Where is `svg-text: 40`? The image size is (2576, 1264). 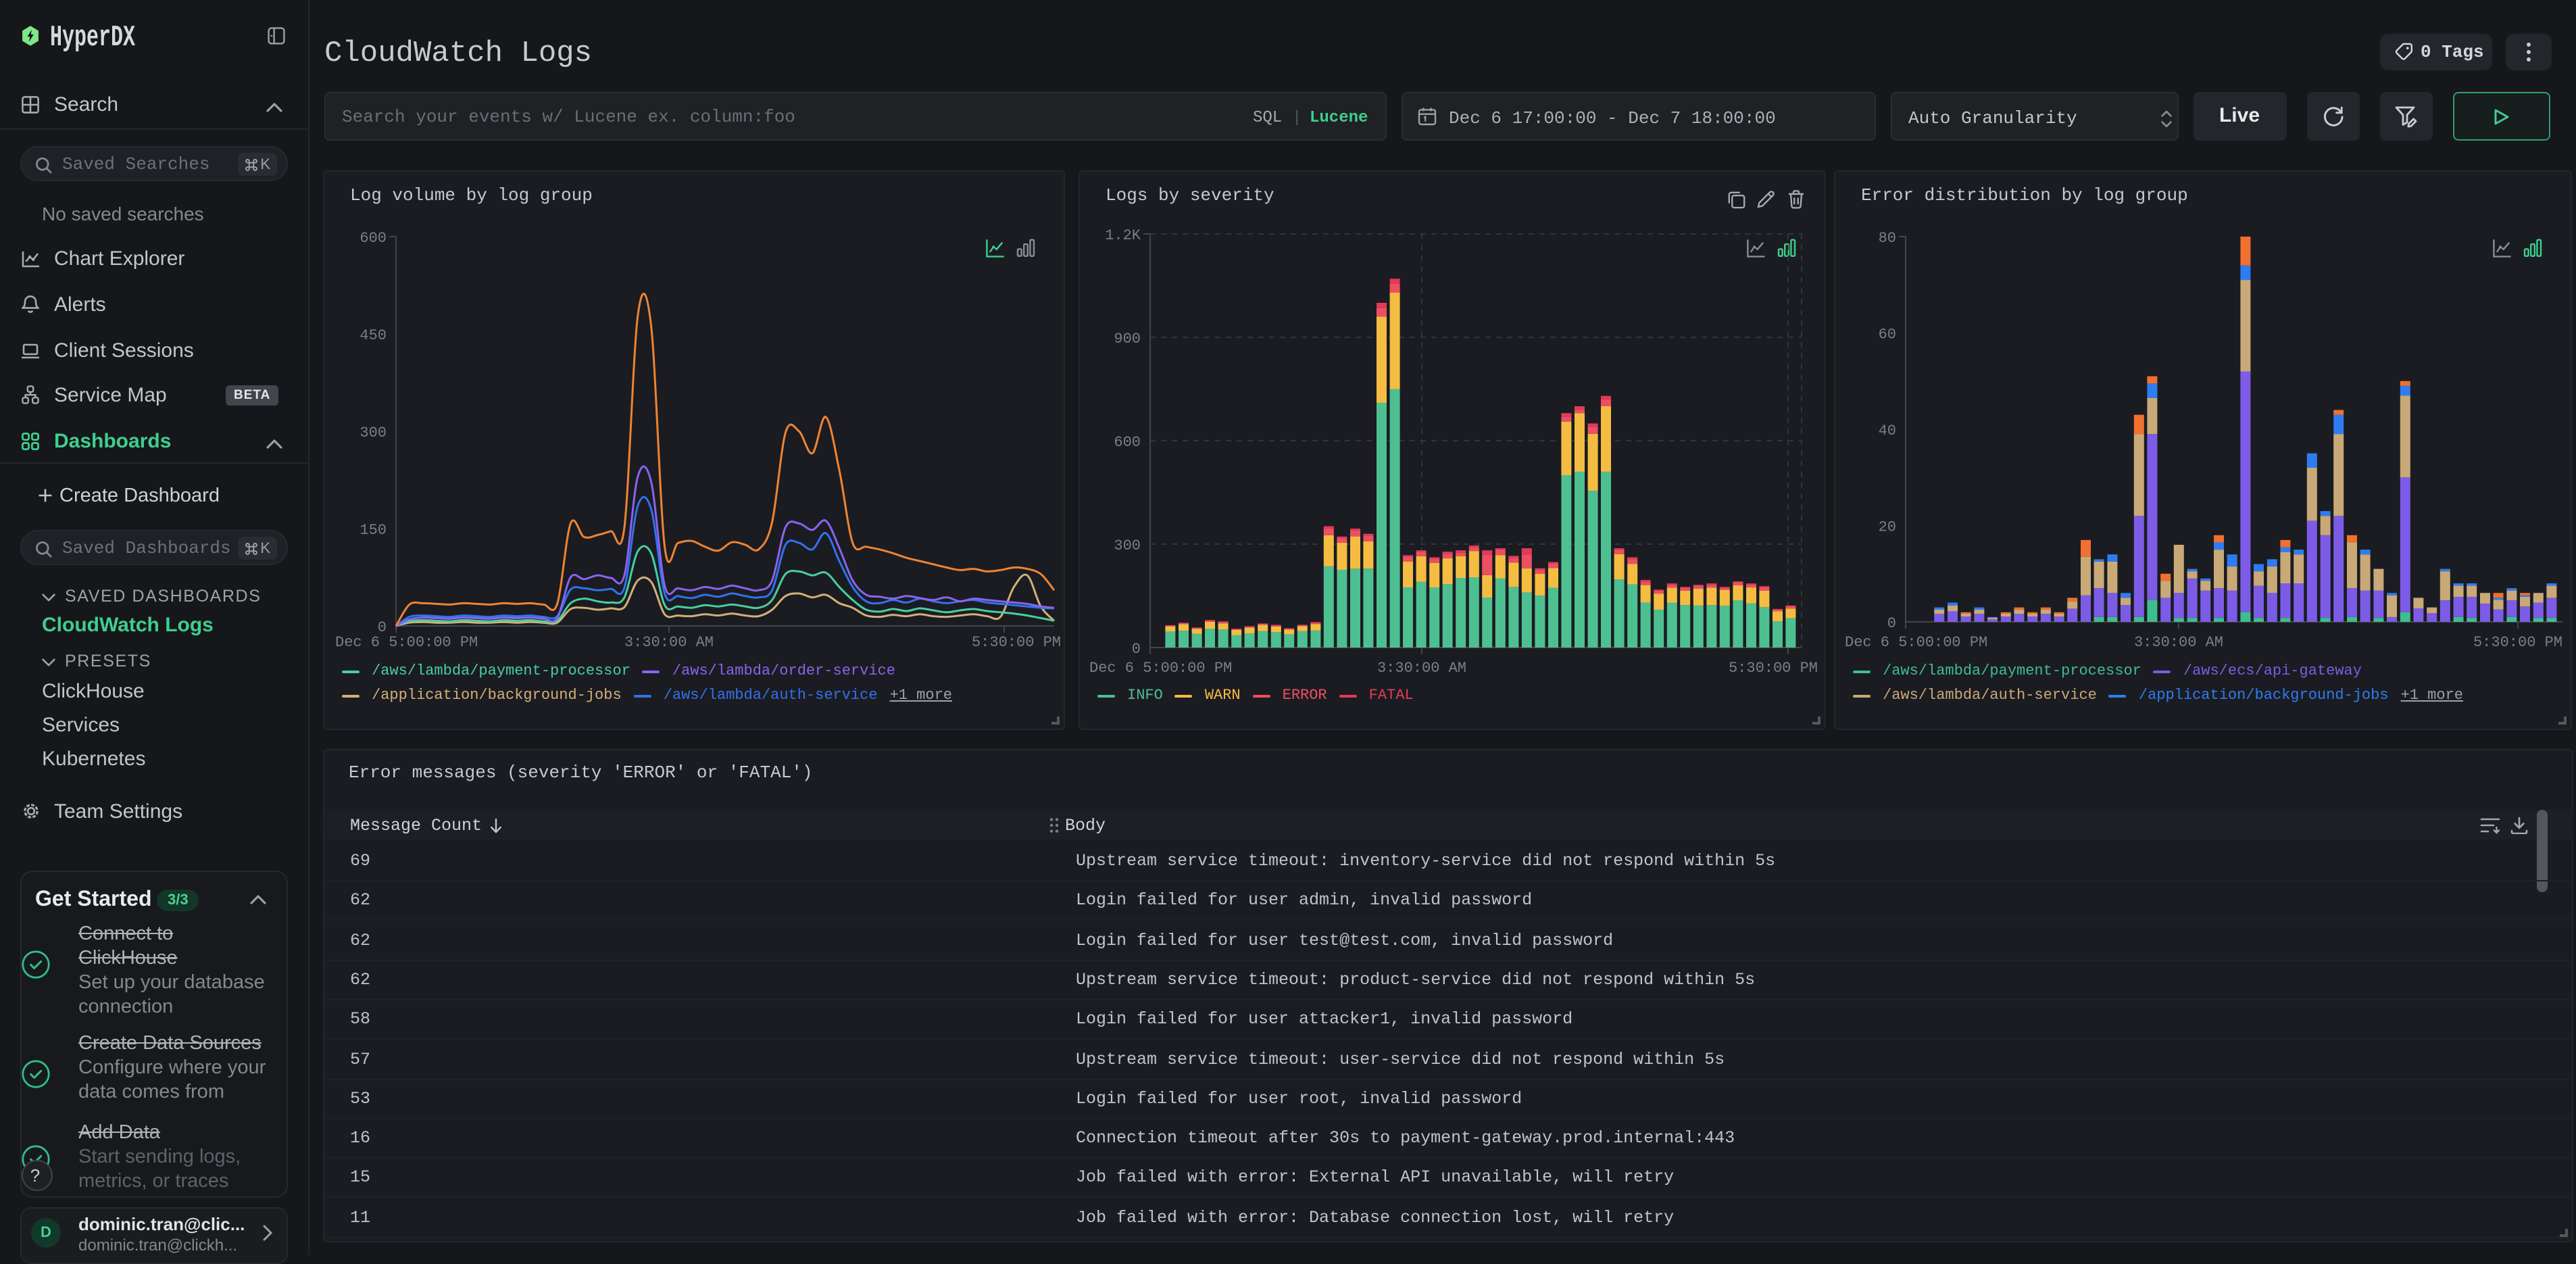 svg-text: 40 is located at coordinates (1887, 430).